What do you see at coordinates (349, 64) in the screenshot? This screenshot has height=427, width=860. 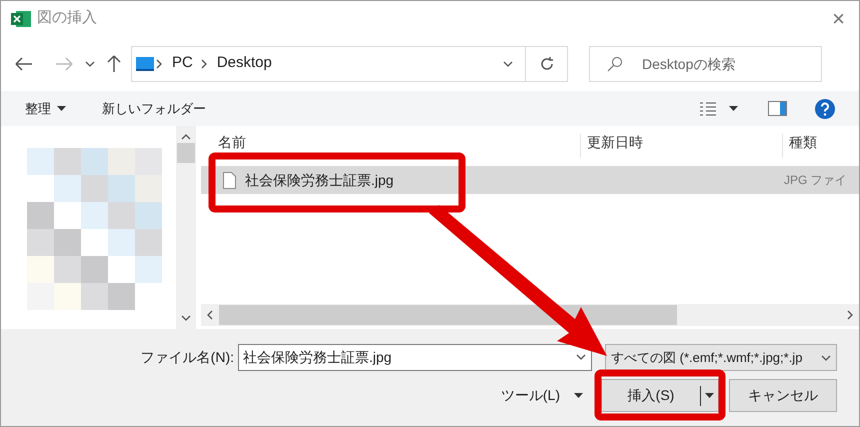 I see `address-bar: PC Desktop` at bounding box center [349, 64].